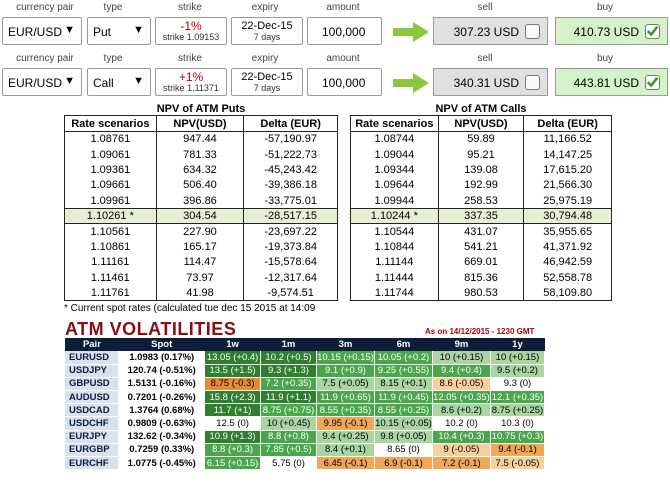  Describe the element at coordinates (162, 463) in the screenshot. I see `spot-cell: 1.0775 (-0.45%)` at that location.